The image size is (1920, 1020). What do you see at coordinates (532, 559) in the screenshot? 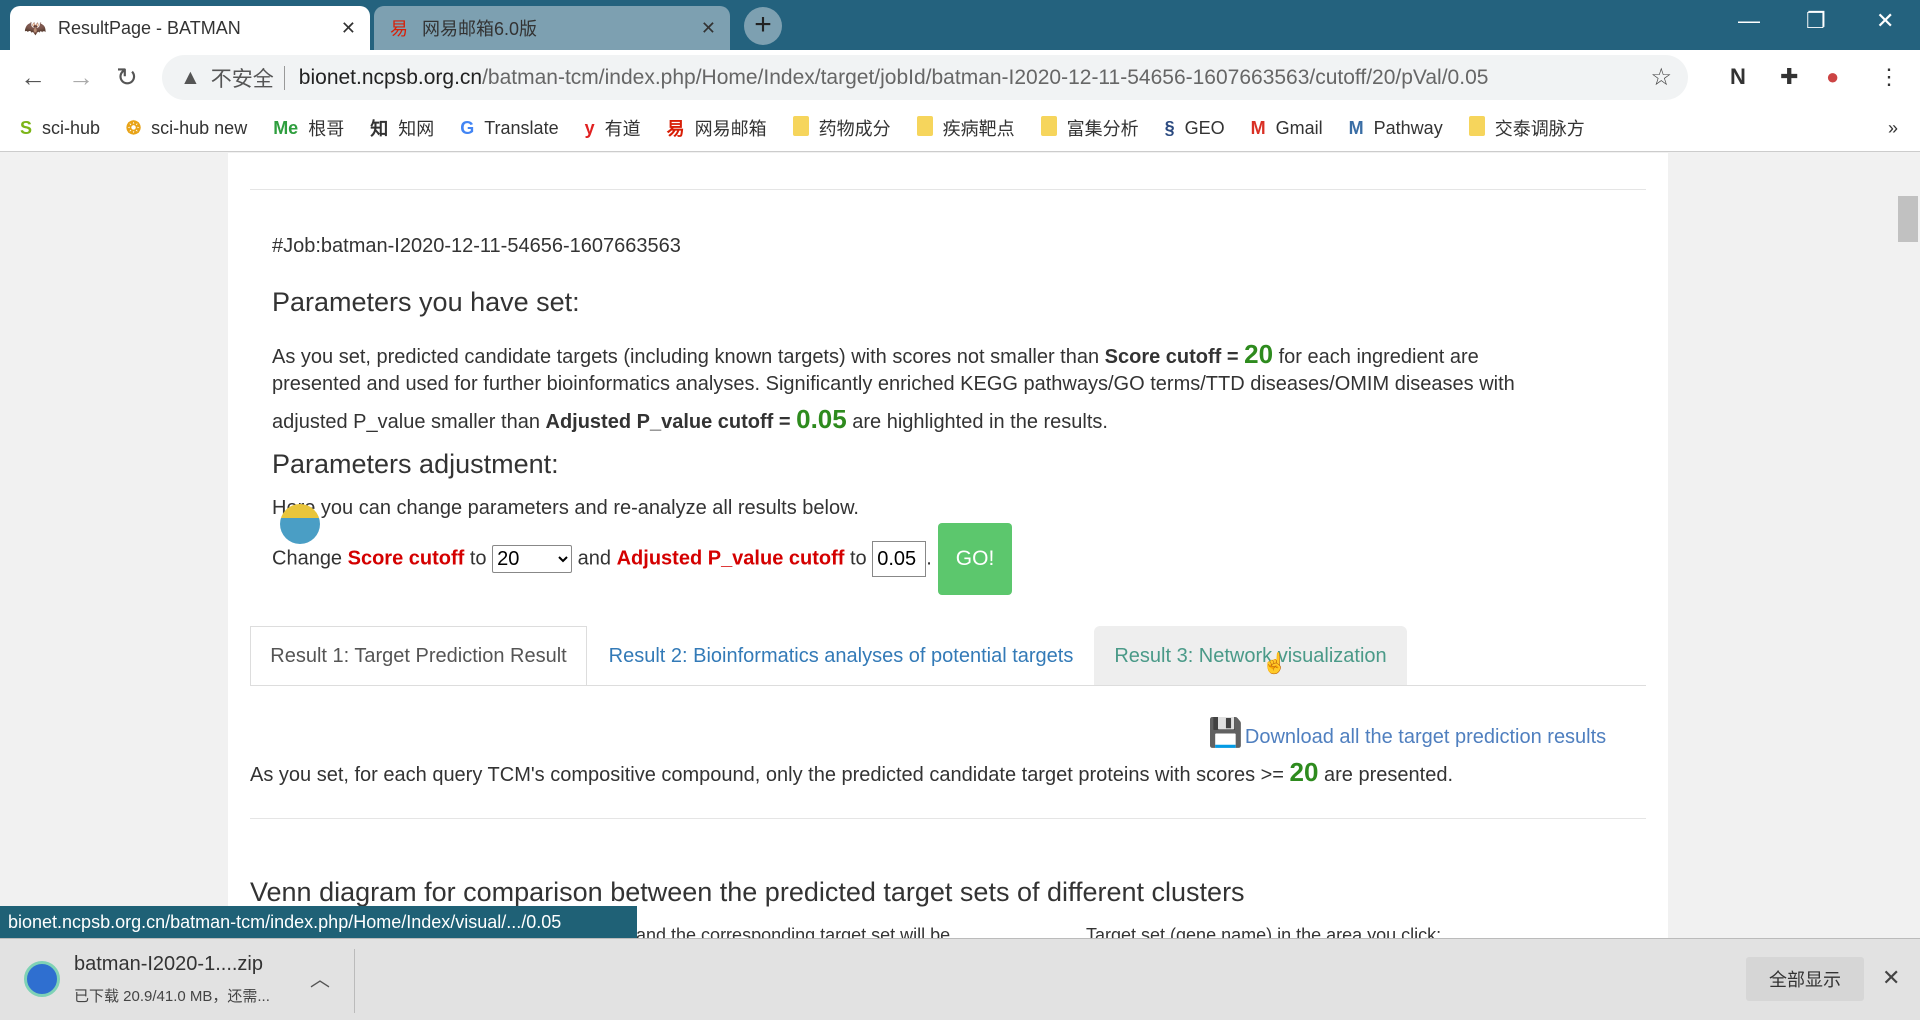
I see `score-cutoff-select: 20` at bounding box center [532, 559].